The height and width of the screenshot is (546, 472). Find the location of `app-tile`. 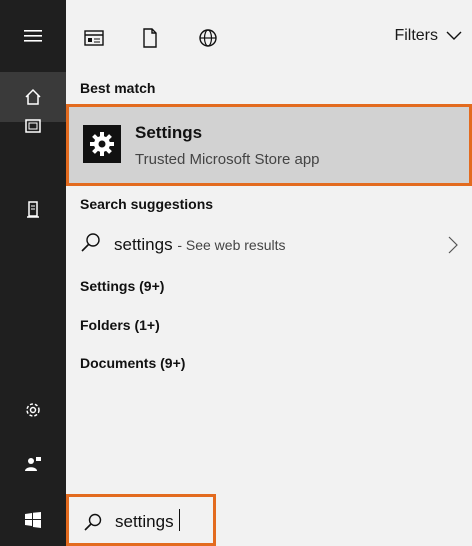

app-tile is located at coordinates (102, 144).